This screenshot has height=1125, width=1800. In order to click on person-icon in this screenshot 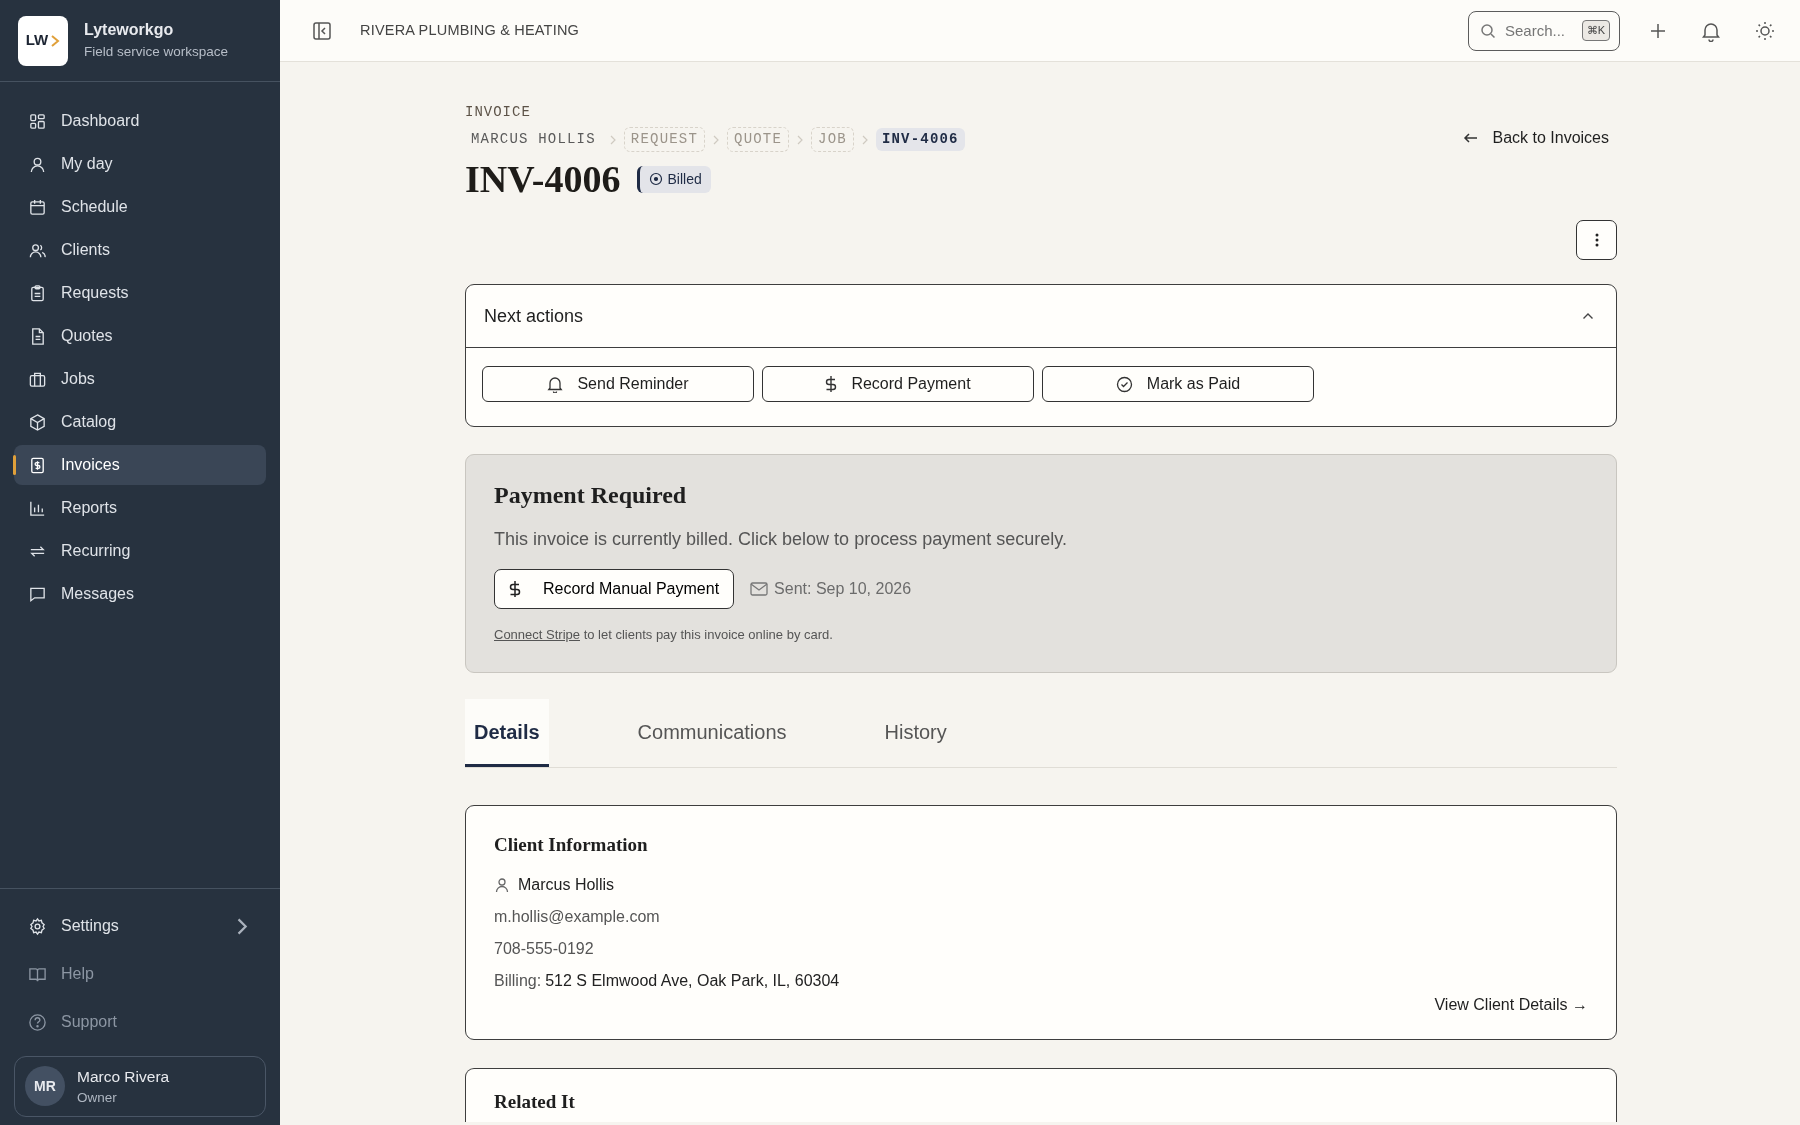, I will do `click(502, 885)`.